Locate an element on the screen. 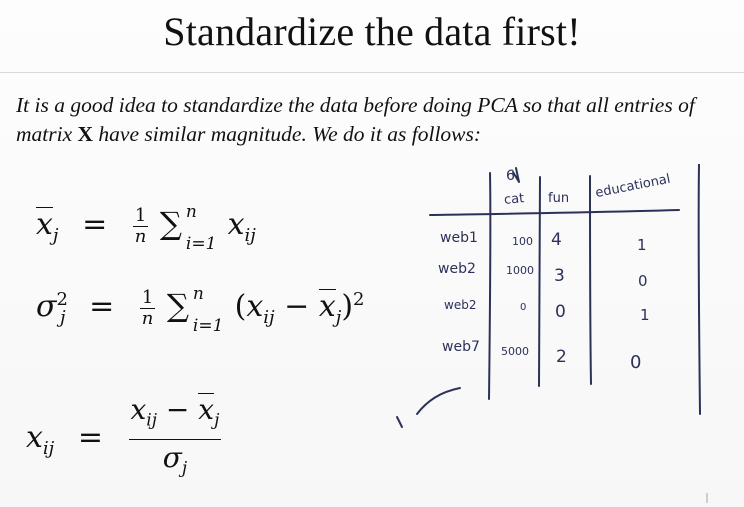  standardized-fraction: xij − xj σj is located at coordinates (175, 436).